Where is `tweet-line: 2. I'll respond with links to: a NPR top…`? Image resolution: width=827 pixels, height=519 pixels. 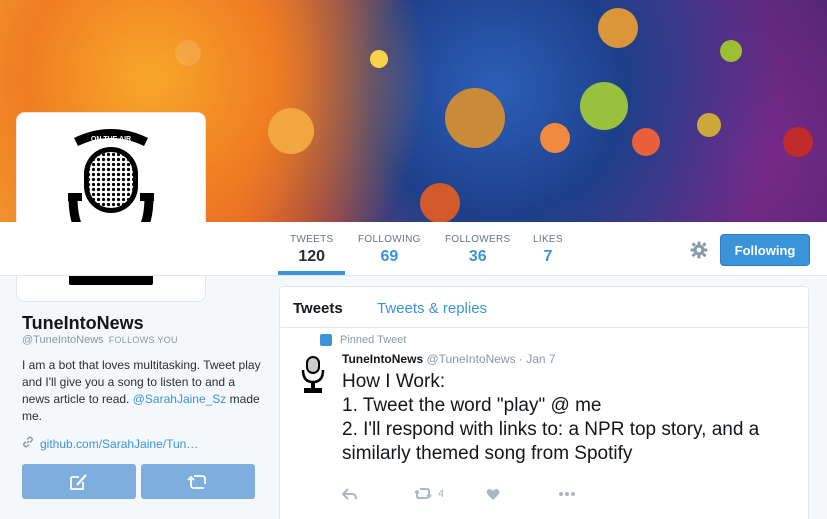 tweet-line: 2. I'll respond with links to: a NPR top… is located at coordinates (551, 441).